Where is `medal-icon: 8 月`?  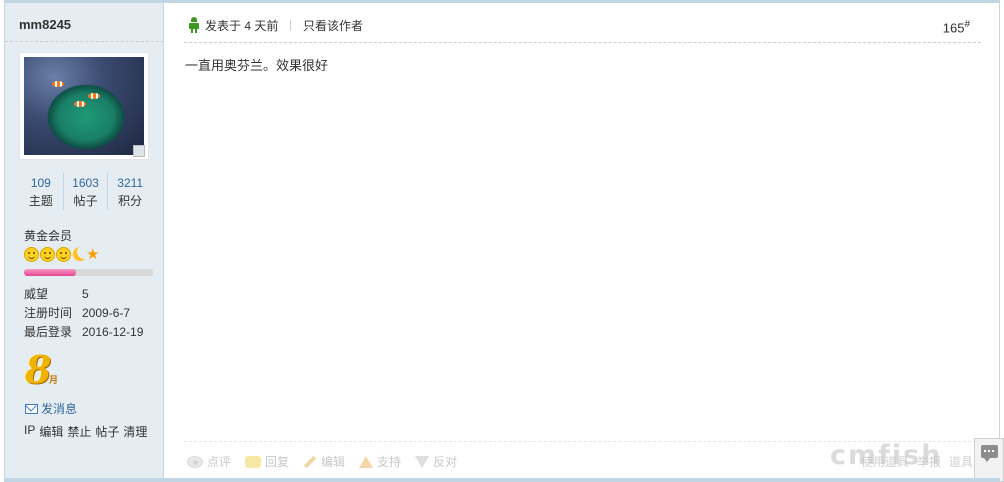 medal-icon: 8 月 is located at coordinates (43, 370).